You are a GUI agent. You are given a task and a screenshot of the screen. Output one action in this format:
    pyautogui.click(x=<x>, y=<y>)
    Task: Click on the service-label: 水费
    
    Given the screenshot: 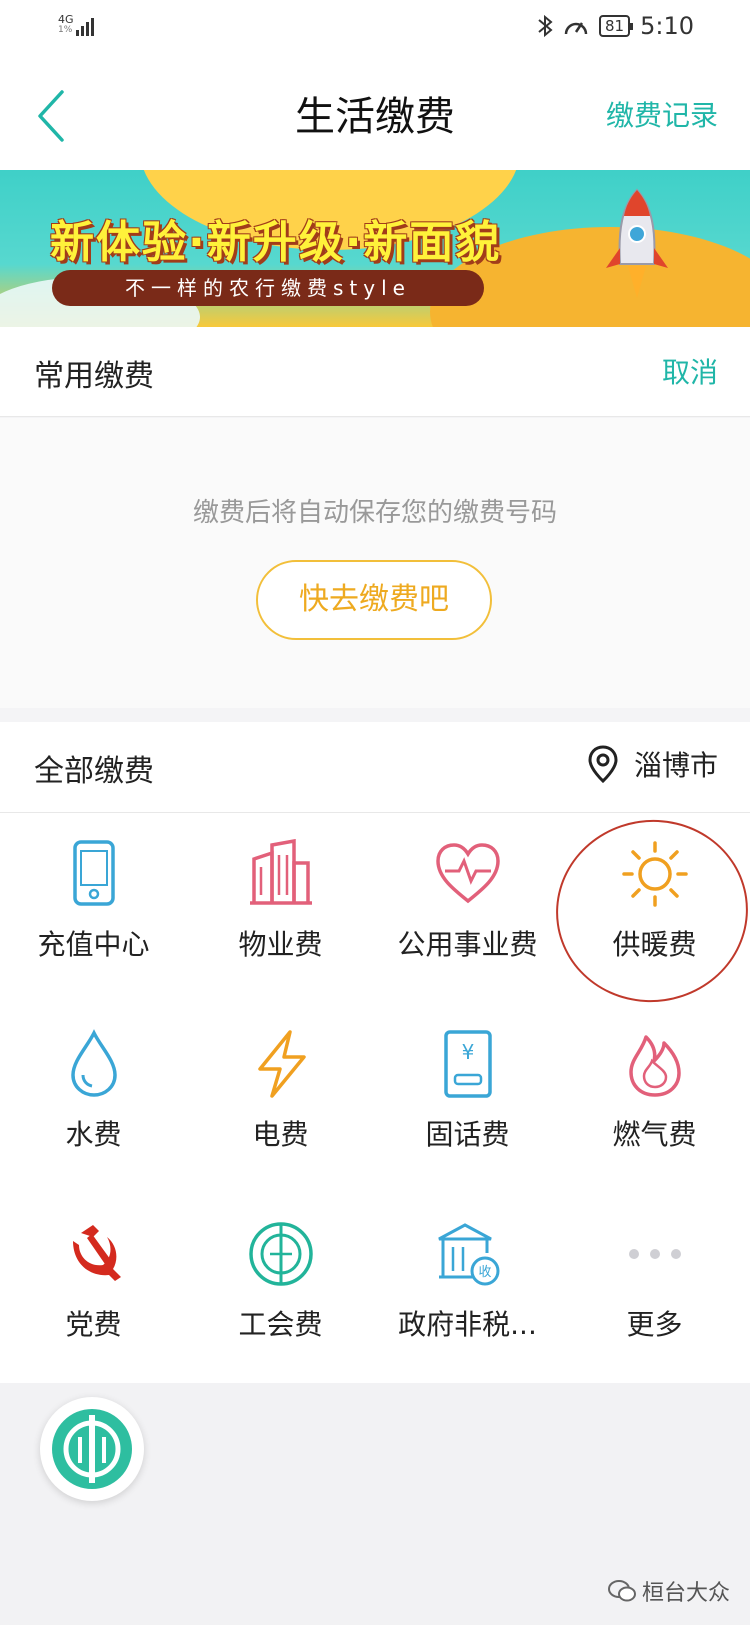 What is the action you would take?
    pyautogui.click(x=93, y=1134)
    